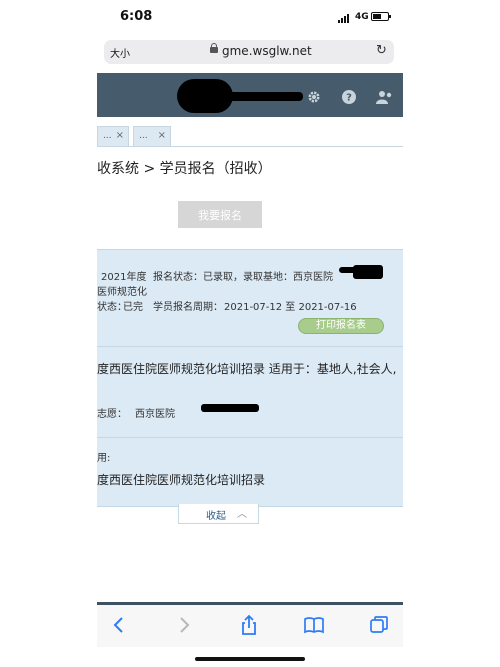 This screenshot has height=667, width=500. I want to click on record-category: 医师规范化, so click(122, 292).